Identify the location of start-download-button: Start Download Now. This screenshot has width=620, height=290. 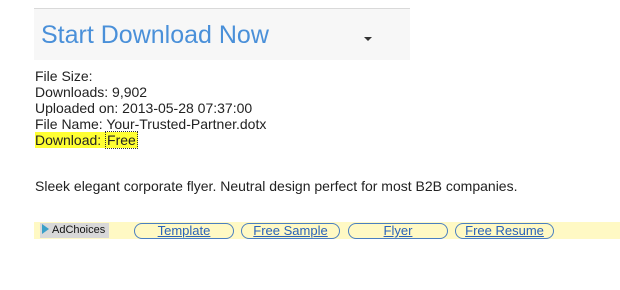
(155, 35).